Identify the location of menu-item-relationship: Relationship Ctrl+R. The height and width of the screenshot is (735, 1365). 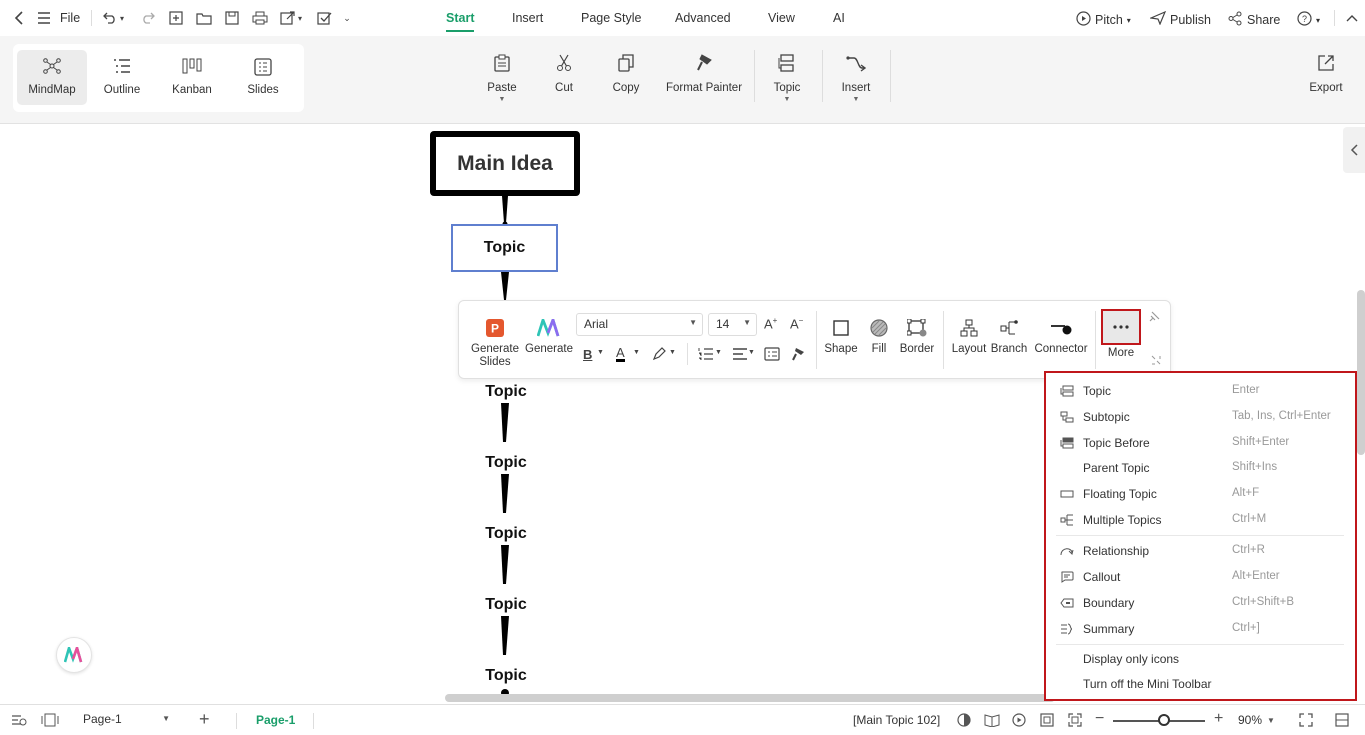
(1200, 551).